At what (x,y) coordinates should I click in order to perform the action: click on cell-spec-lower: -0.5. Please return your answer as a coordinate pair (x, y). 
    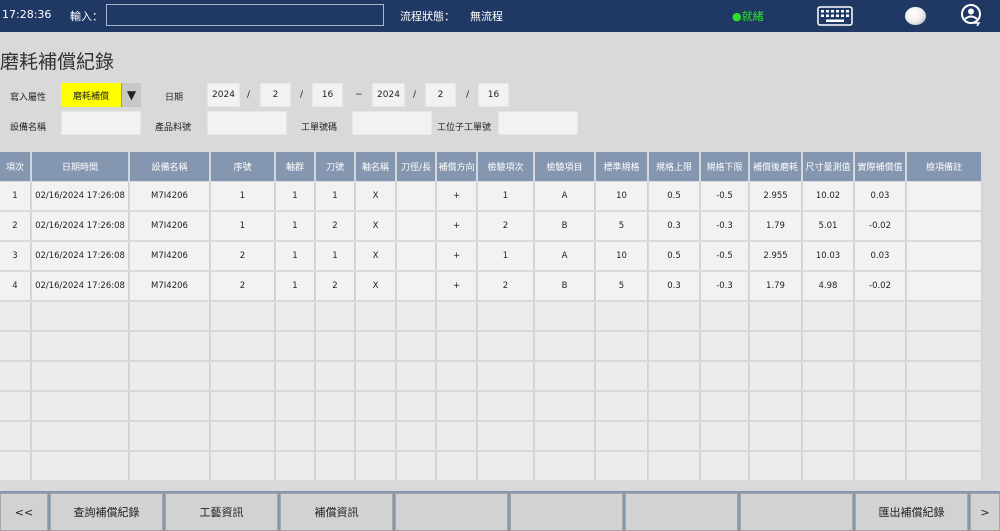
    Looking at the image, I should click on (725, 256).